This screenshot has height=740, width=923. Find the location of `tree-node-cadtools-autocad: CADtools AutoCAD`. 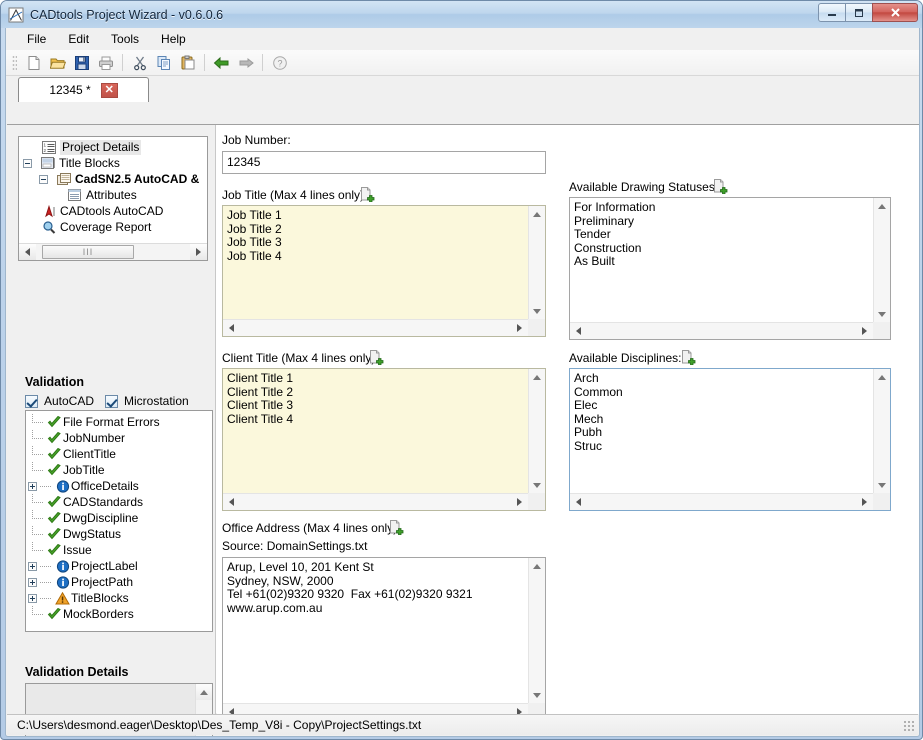

tree-node-cadtools-autocad: CADtools AutoCAD is located at coordinates (113, 211).